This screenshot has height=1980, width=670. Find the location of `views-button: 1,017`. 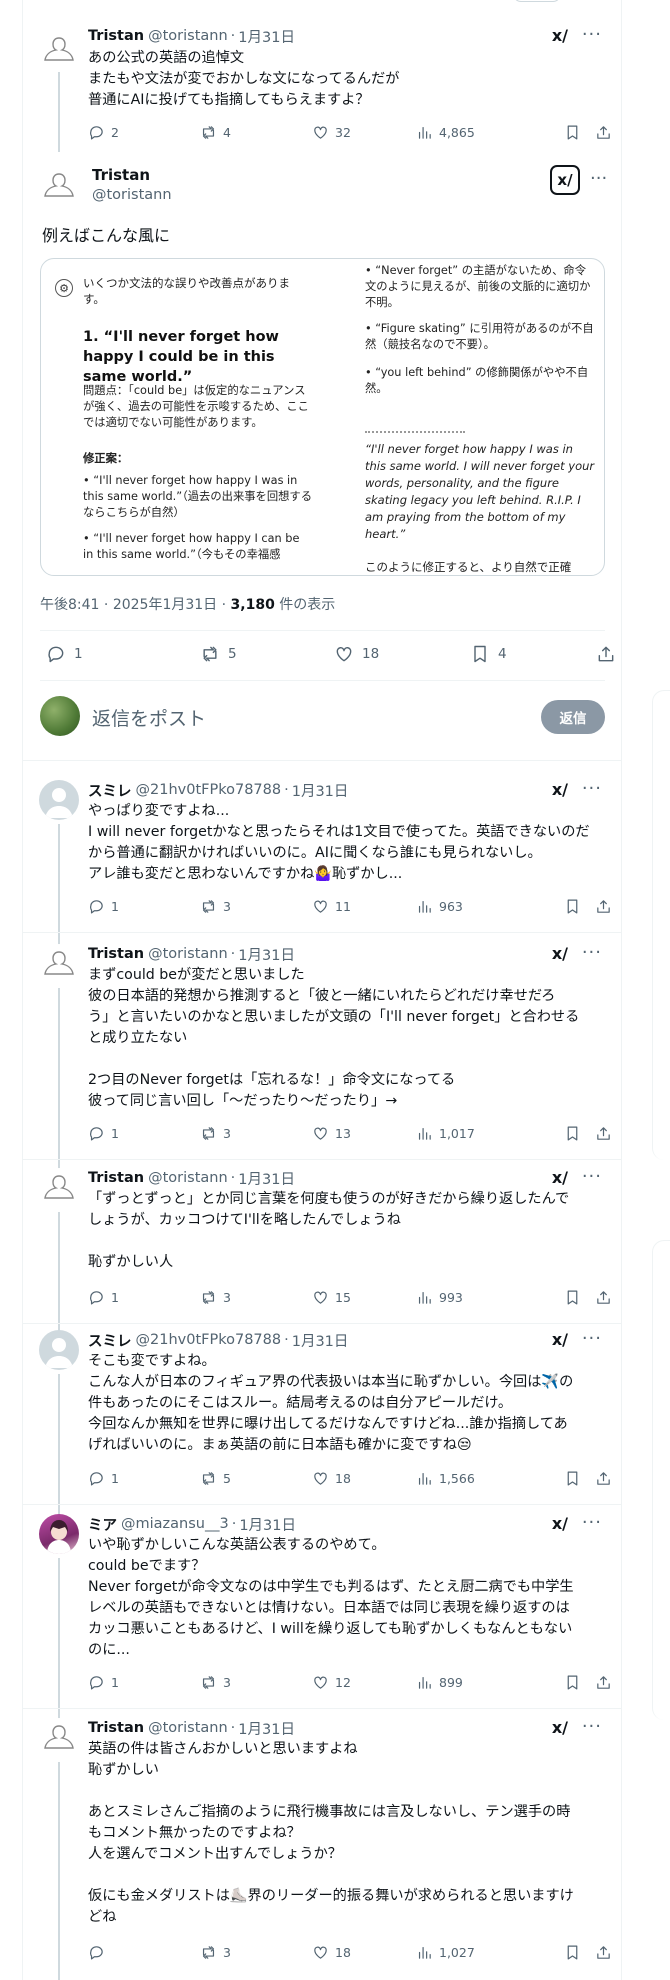

views-button: 1,017 is located at coordinates (474, 1133).